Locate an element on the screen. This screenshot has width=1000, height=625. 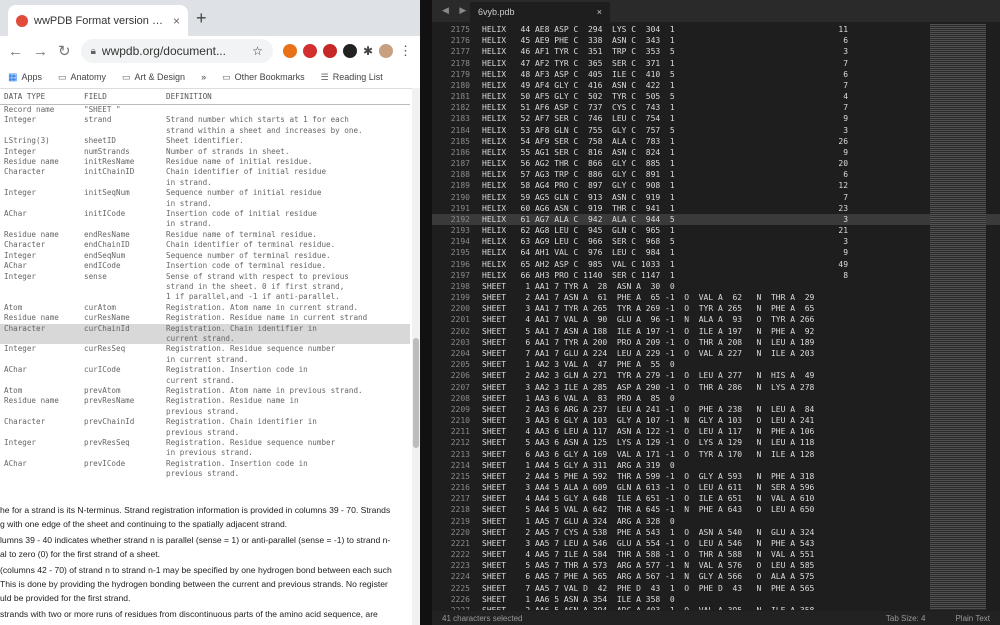
bookmark-art-design: ▭ Art & Design is located at coordinates (153, 77).